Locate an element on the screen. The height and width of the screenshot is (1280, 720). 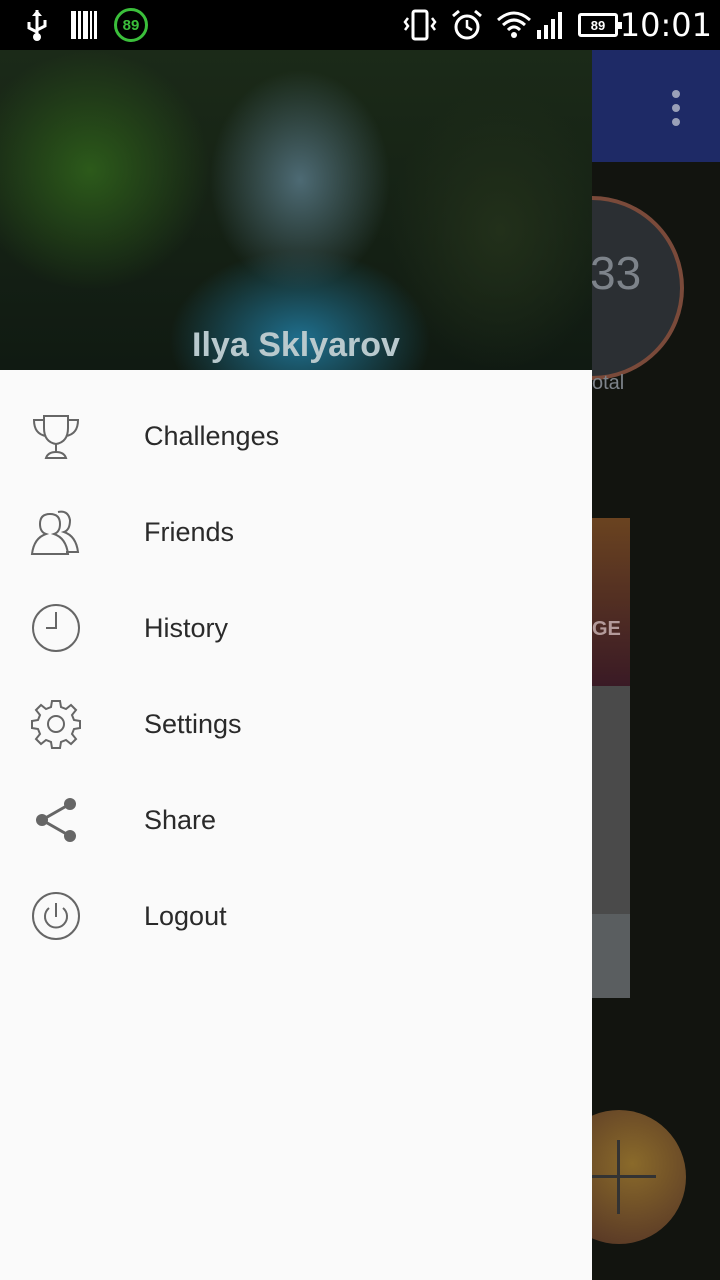
stat-caption: otal is located at coordinates (608, 383).